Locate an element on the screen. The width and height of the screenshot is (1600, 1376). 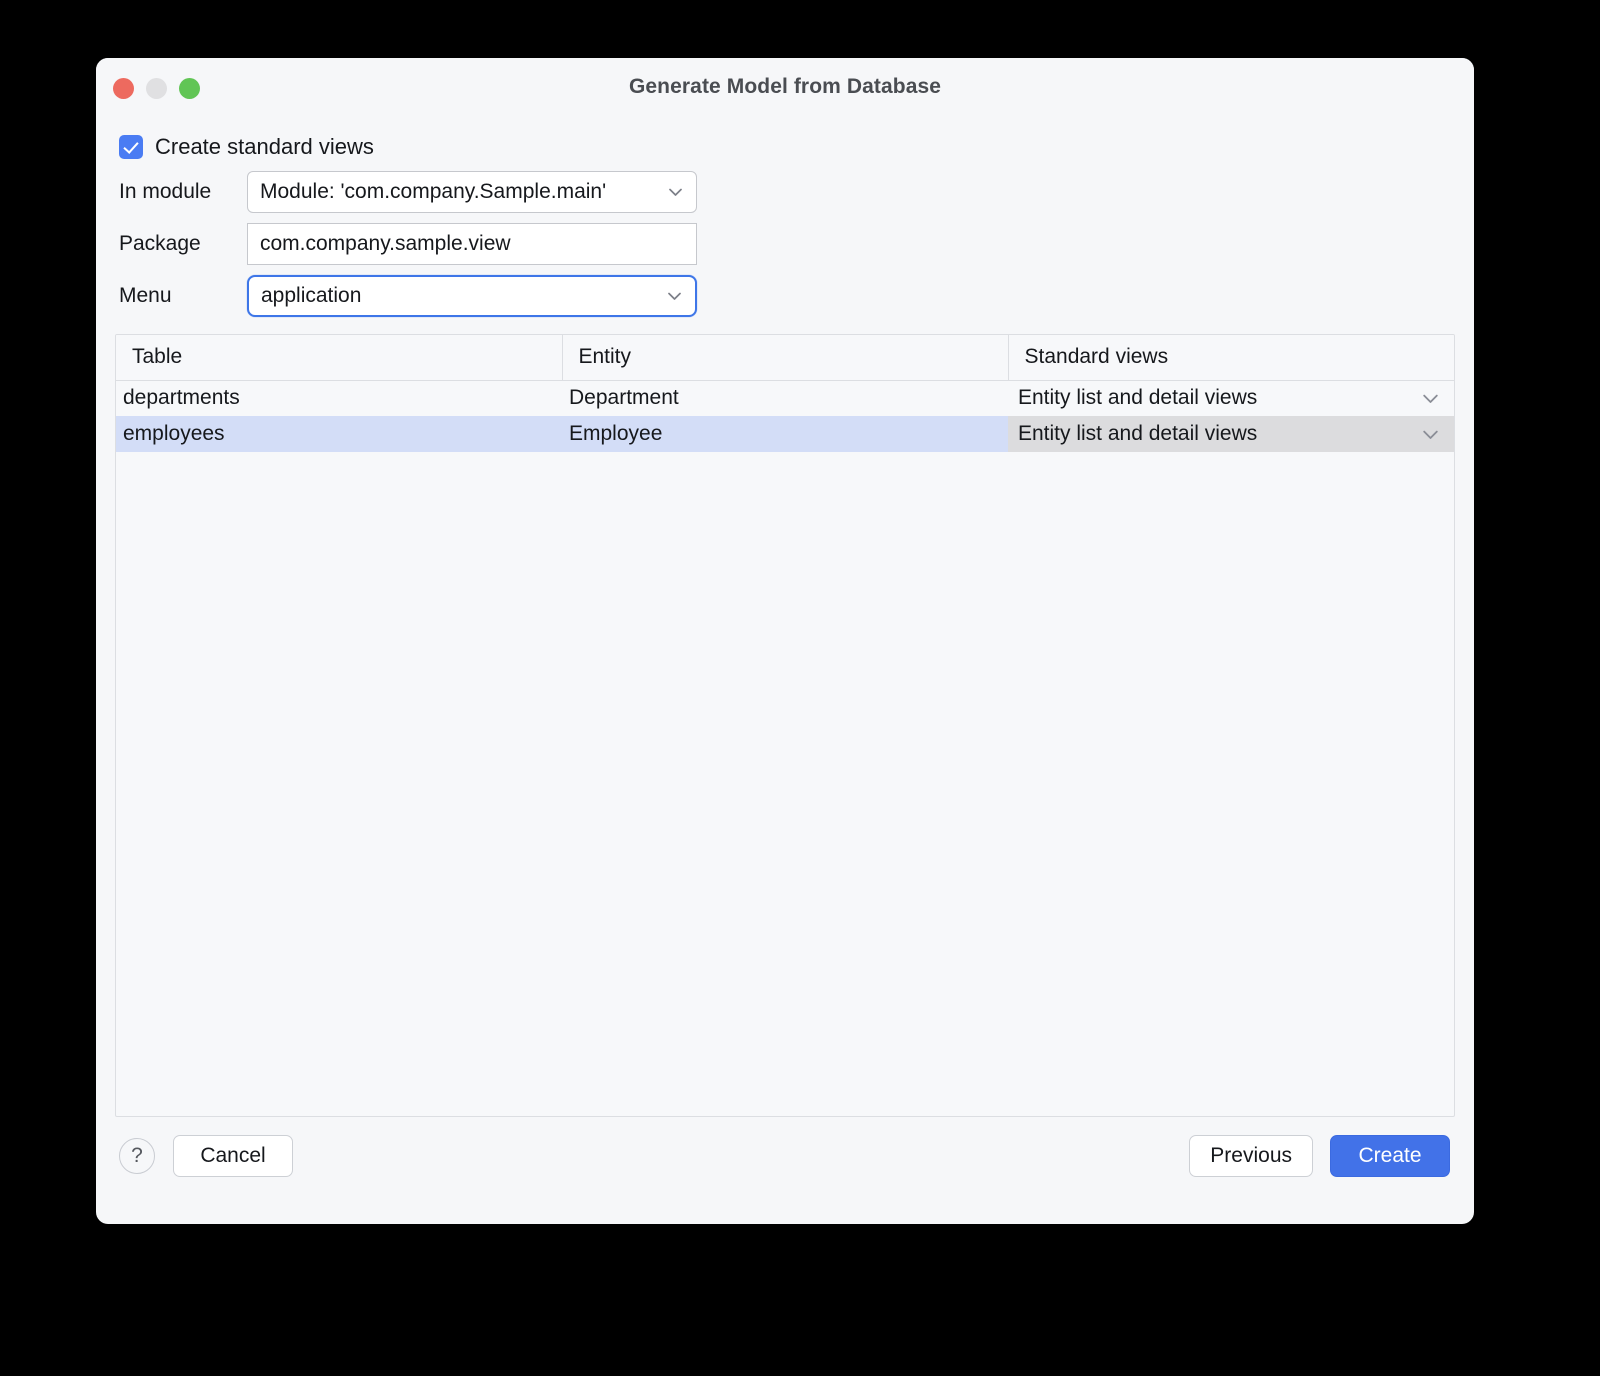
window-title: Generate Model from Database is located at coordinates (785, 86).